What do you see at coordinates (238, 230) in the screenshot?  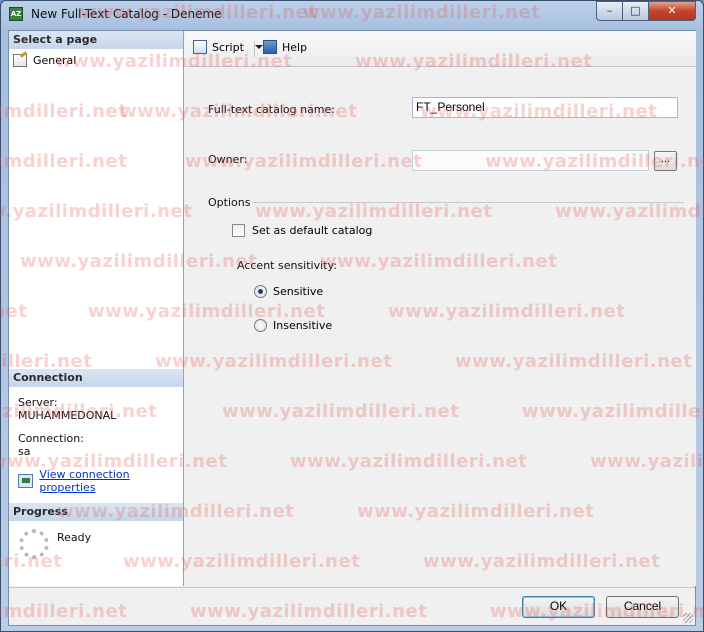 I see `default-catalog-checkbox` at bounding box center [238, 230].